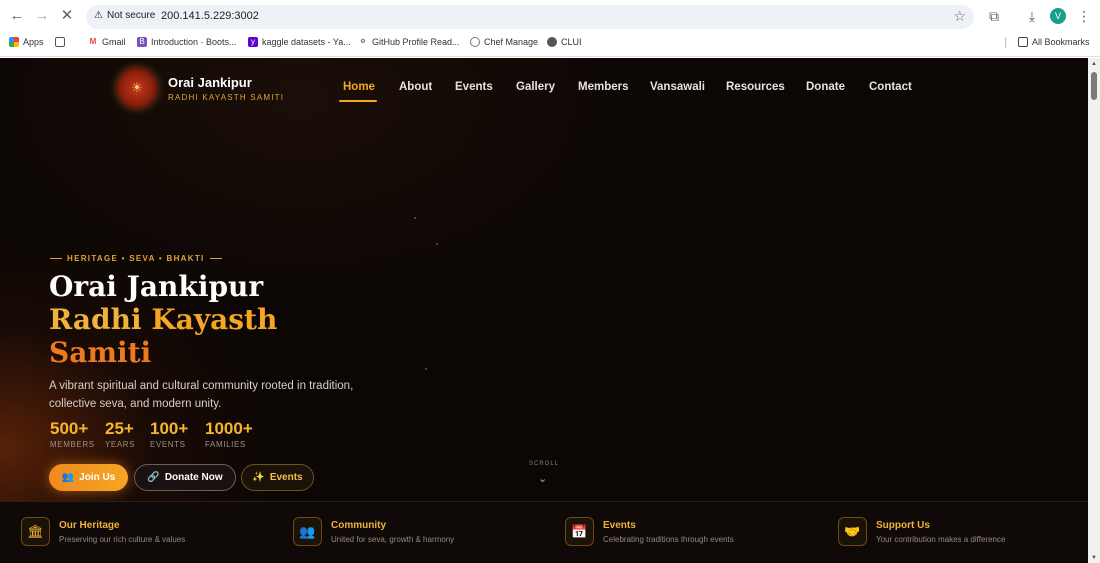  I want to click on url-text: 200.141.5.229:3002, so click(210, 16).